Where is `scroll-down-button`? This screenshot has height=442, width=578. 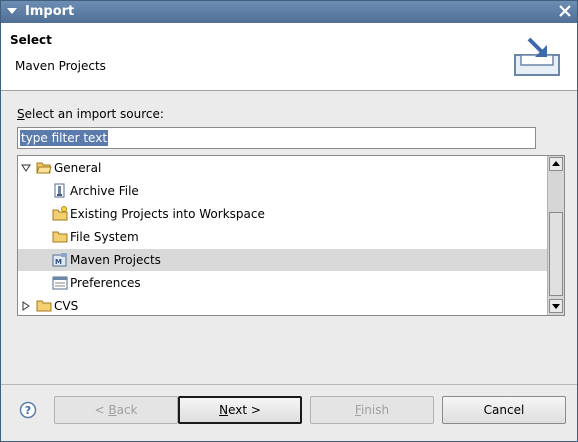
scroll-down-button is located at coordinates (556, 306).